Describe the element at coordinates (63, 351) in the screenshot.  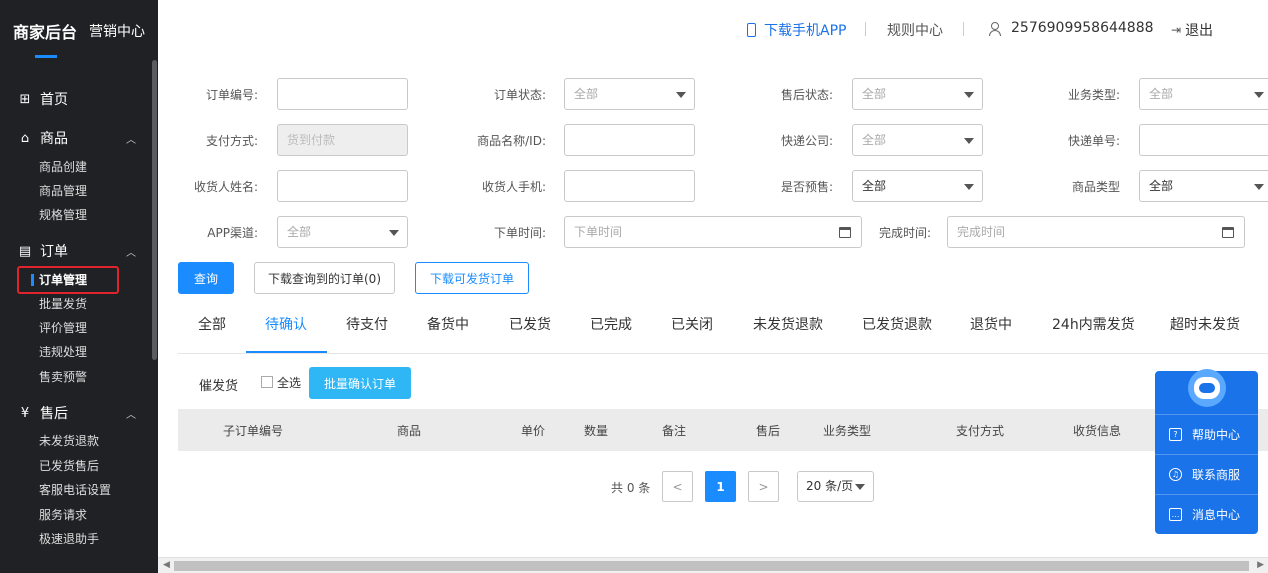
I see `sidebar-item-violation: 违规处理` at that location.